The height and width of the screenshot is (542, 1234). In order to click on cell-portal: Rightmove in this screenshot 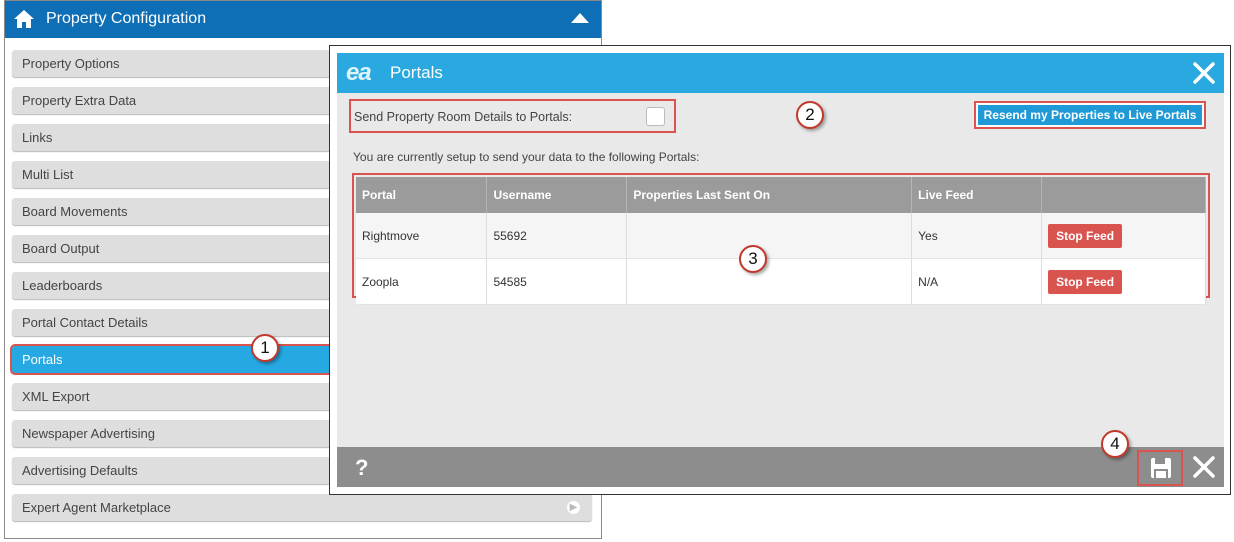, I will do `click(422, 236)`.